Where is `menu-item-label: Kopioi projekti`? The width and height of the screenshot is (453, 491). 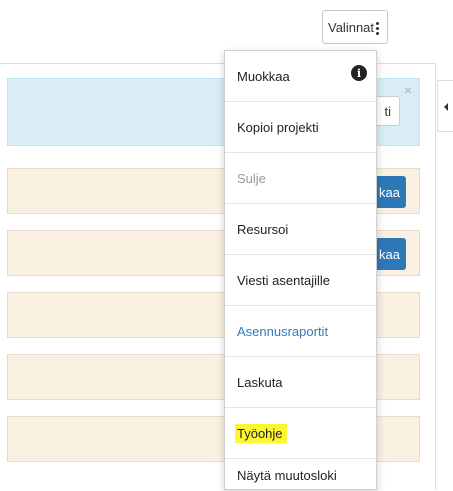
menu-item-label: Kopioi projekti is located at coordinates (278, 127).